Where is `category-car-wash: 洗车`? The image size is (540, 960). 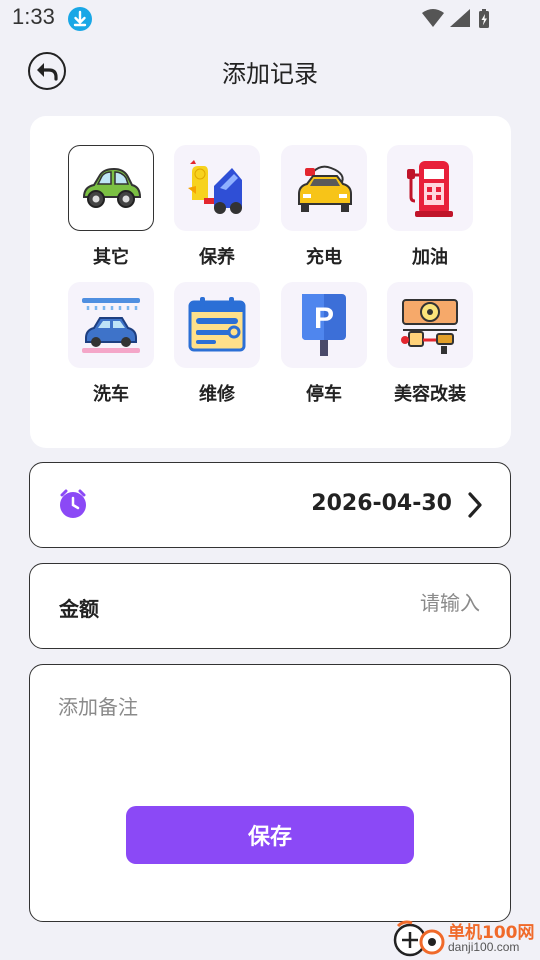
category-car-wash: 洗车 is located at coordinates (111, 344).